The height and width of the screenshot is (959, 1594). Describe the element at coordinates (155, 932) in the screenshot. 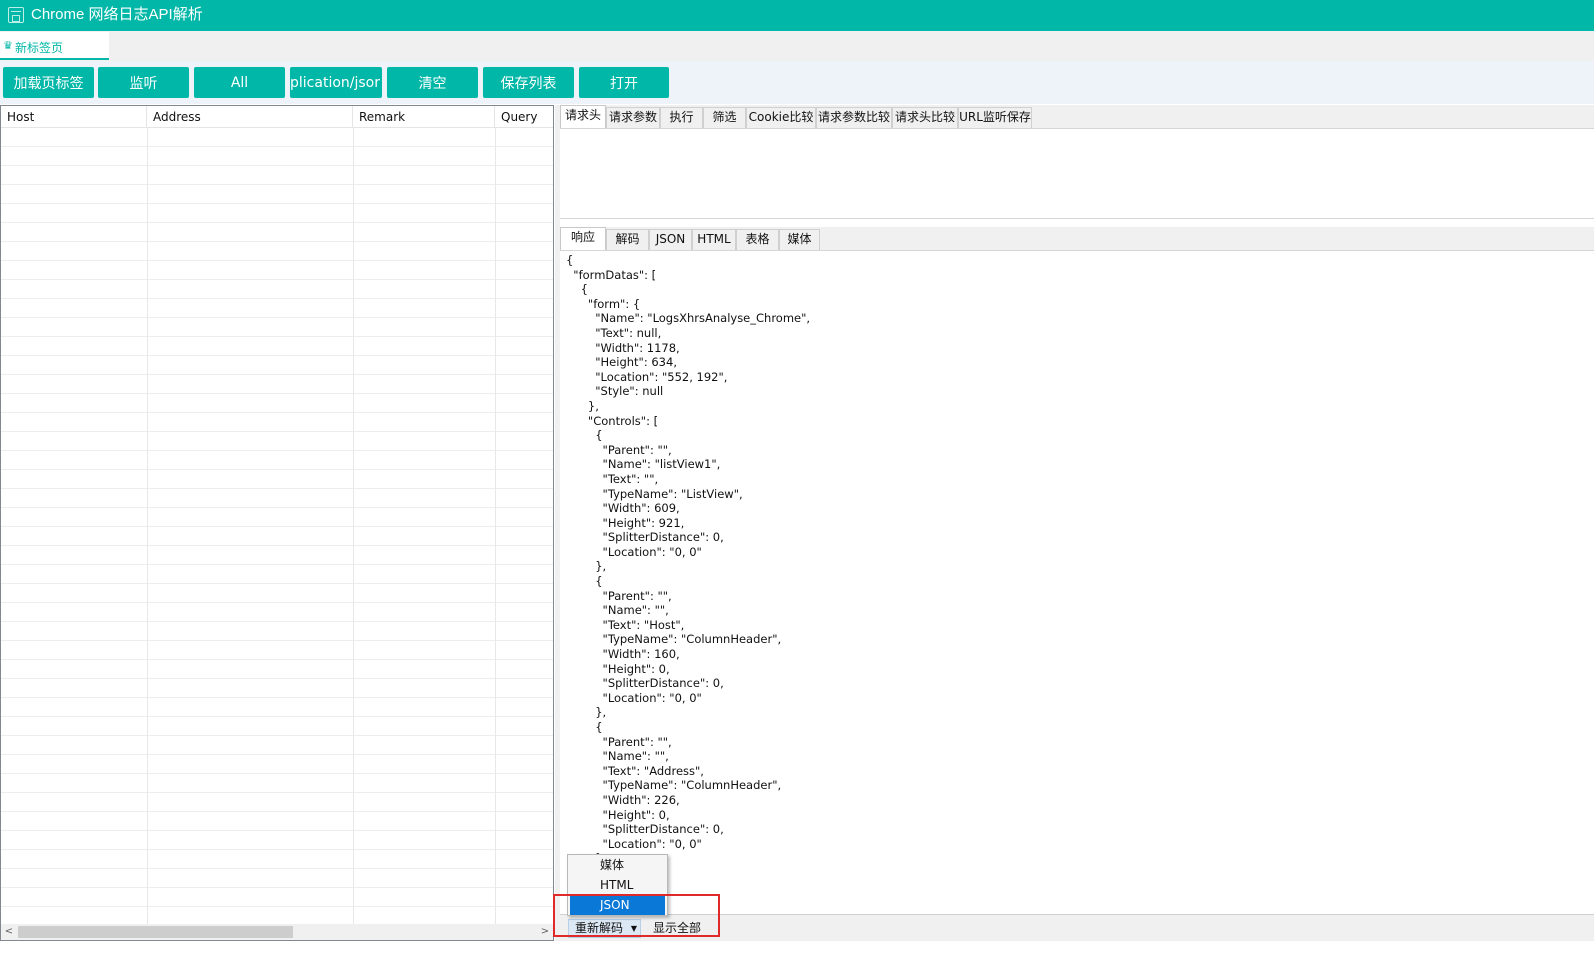

I see `scroll-thumb` at that location.